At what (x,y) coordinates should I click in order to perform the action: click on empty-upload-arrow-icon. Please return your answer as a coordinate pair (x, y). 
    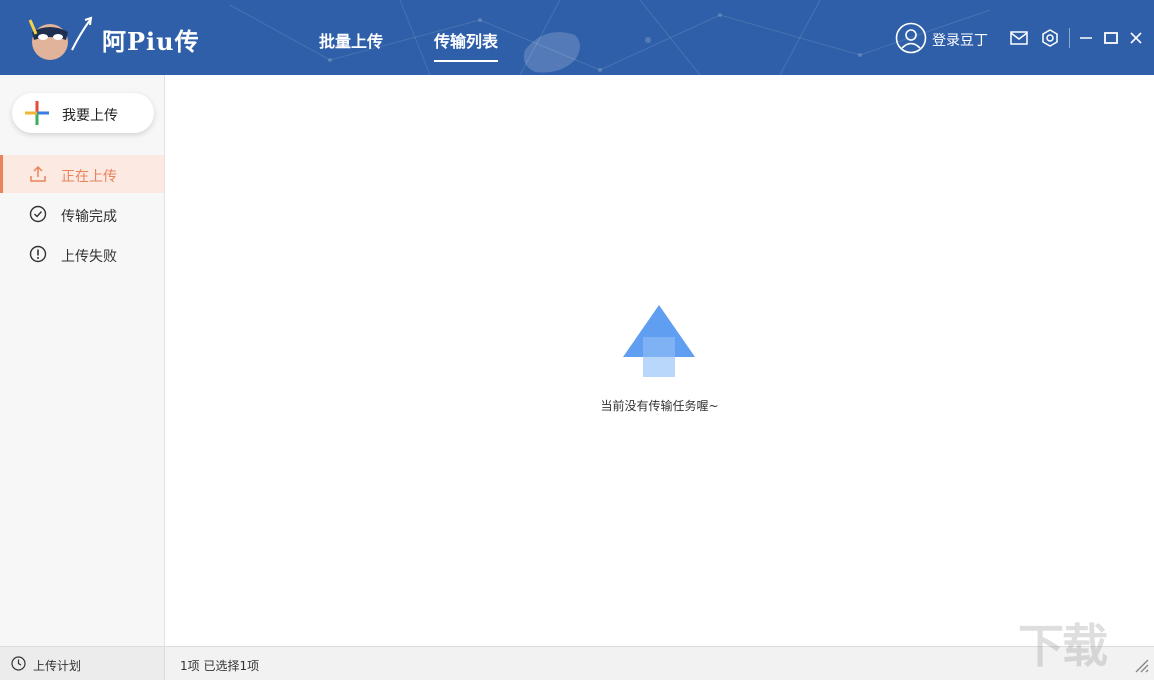
    Looking at the image, I should click on (659, 341).